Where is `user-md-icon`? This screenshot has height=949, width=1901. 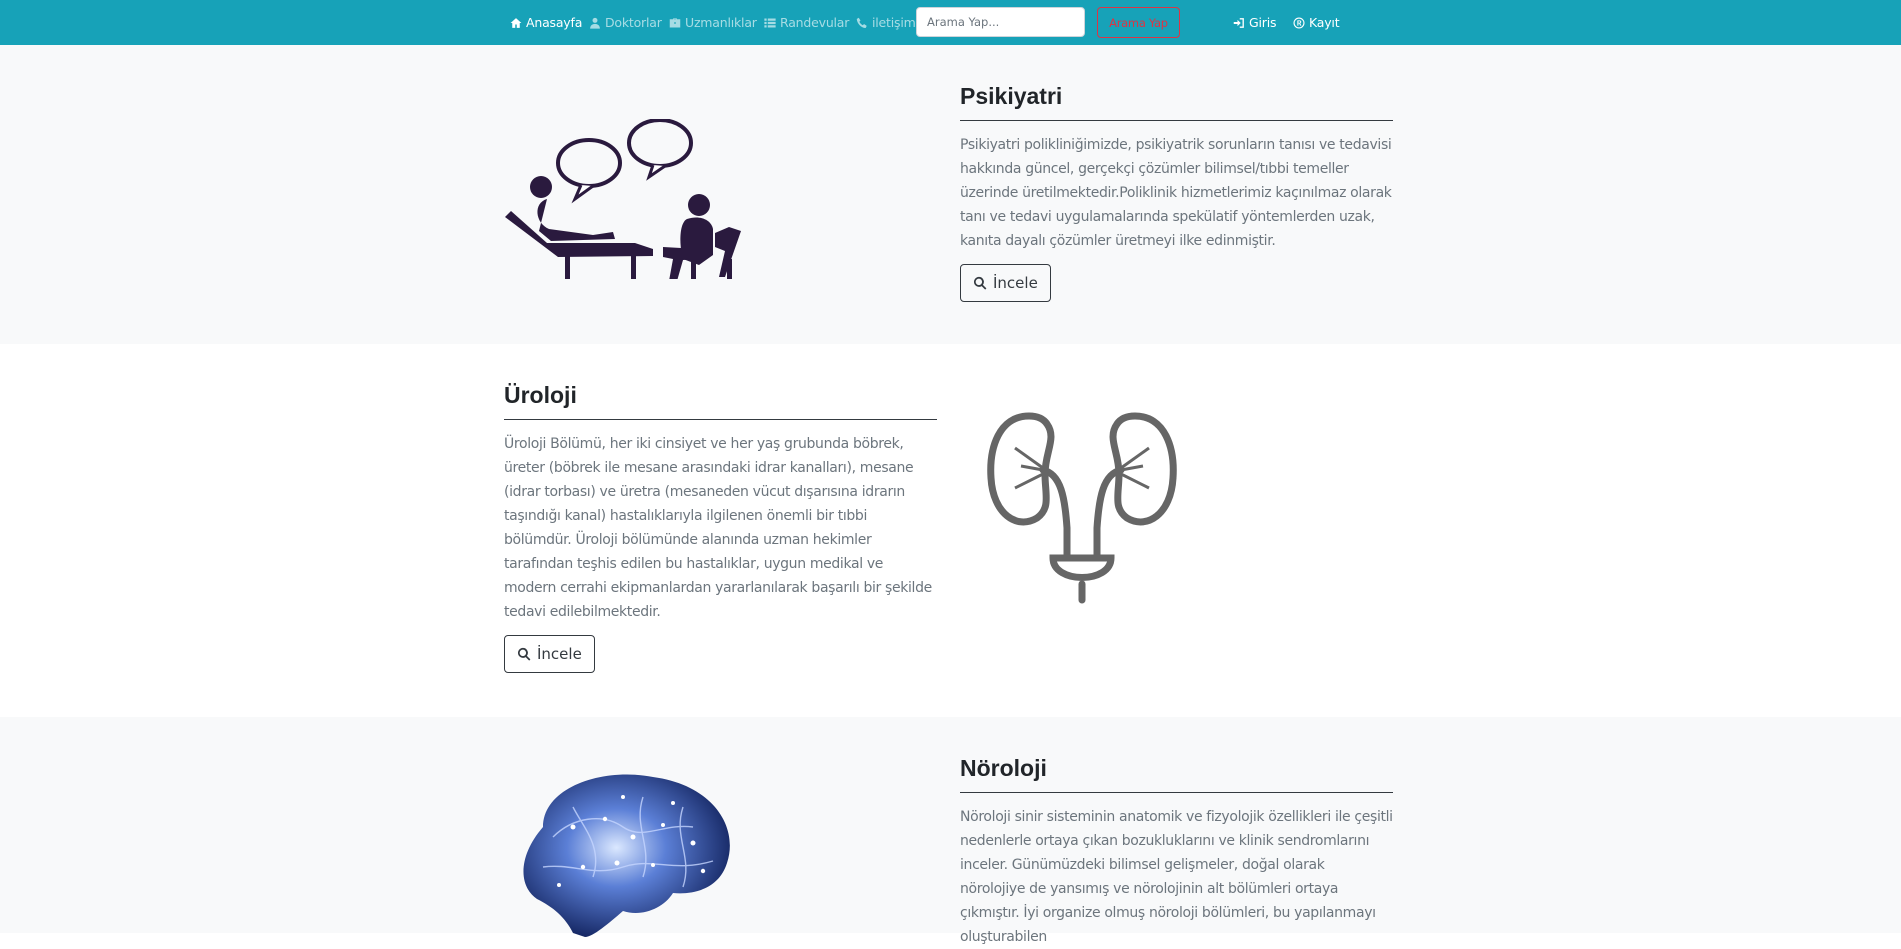
user-md-icon is located at coordinates (595, 23).